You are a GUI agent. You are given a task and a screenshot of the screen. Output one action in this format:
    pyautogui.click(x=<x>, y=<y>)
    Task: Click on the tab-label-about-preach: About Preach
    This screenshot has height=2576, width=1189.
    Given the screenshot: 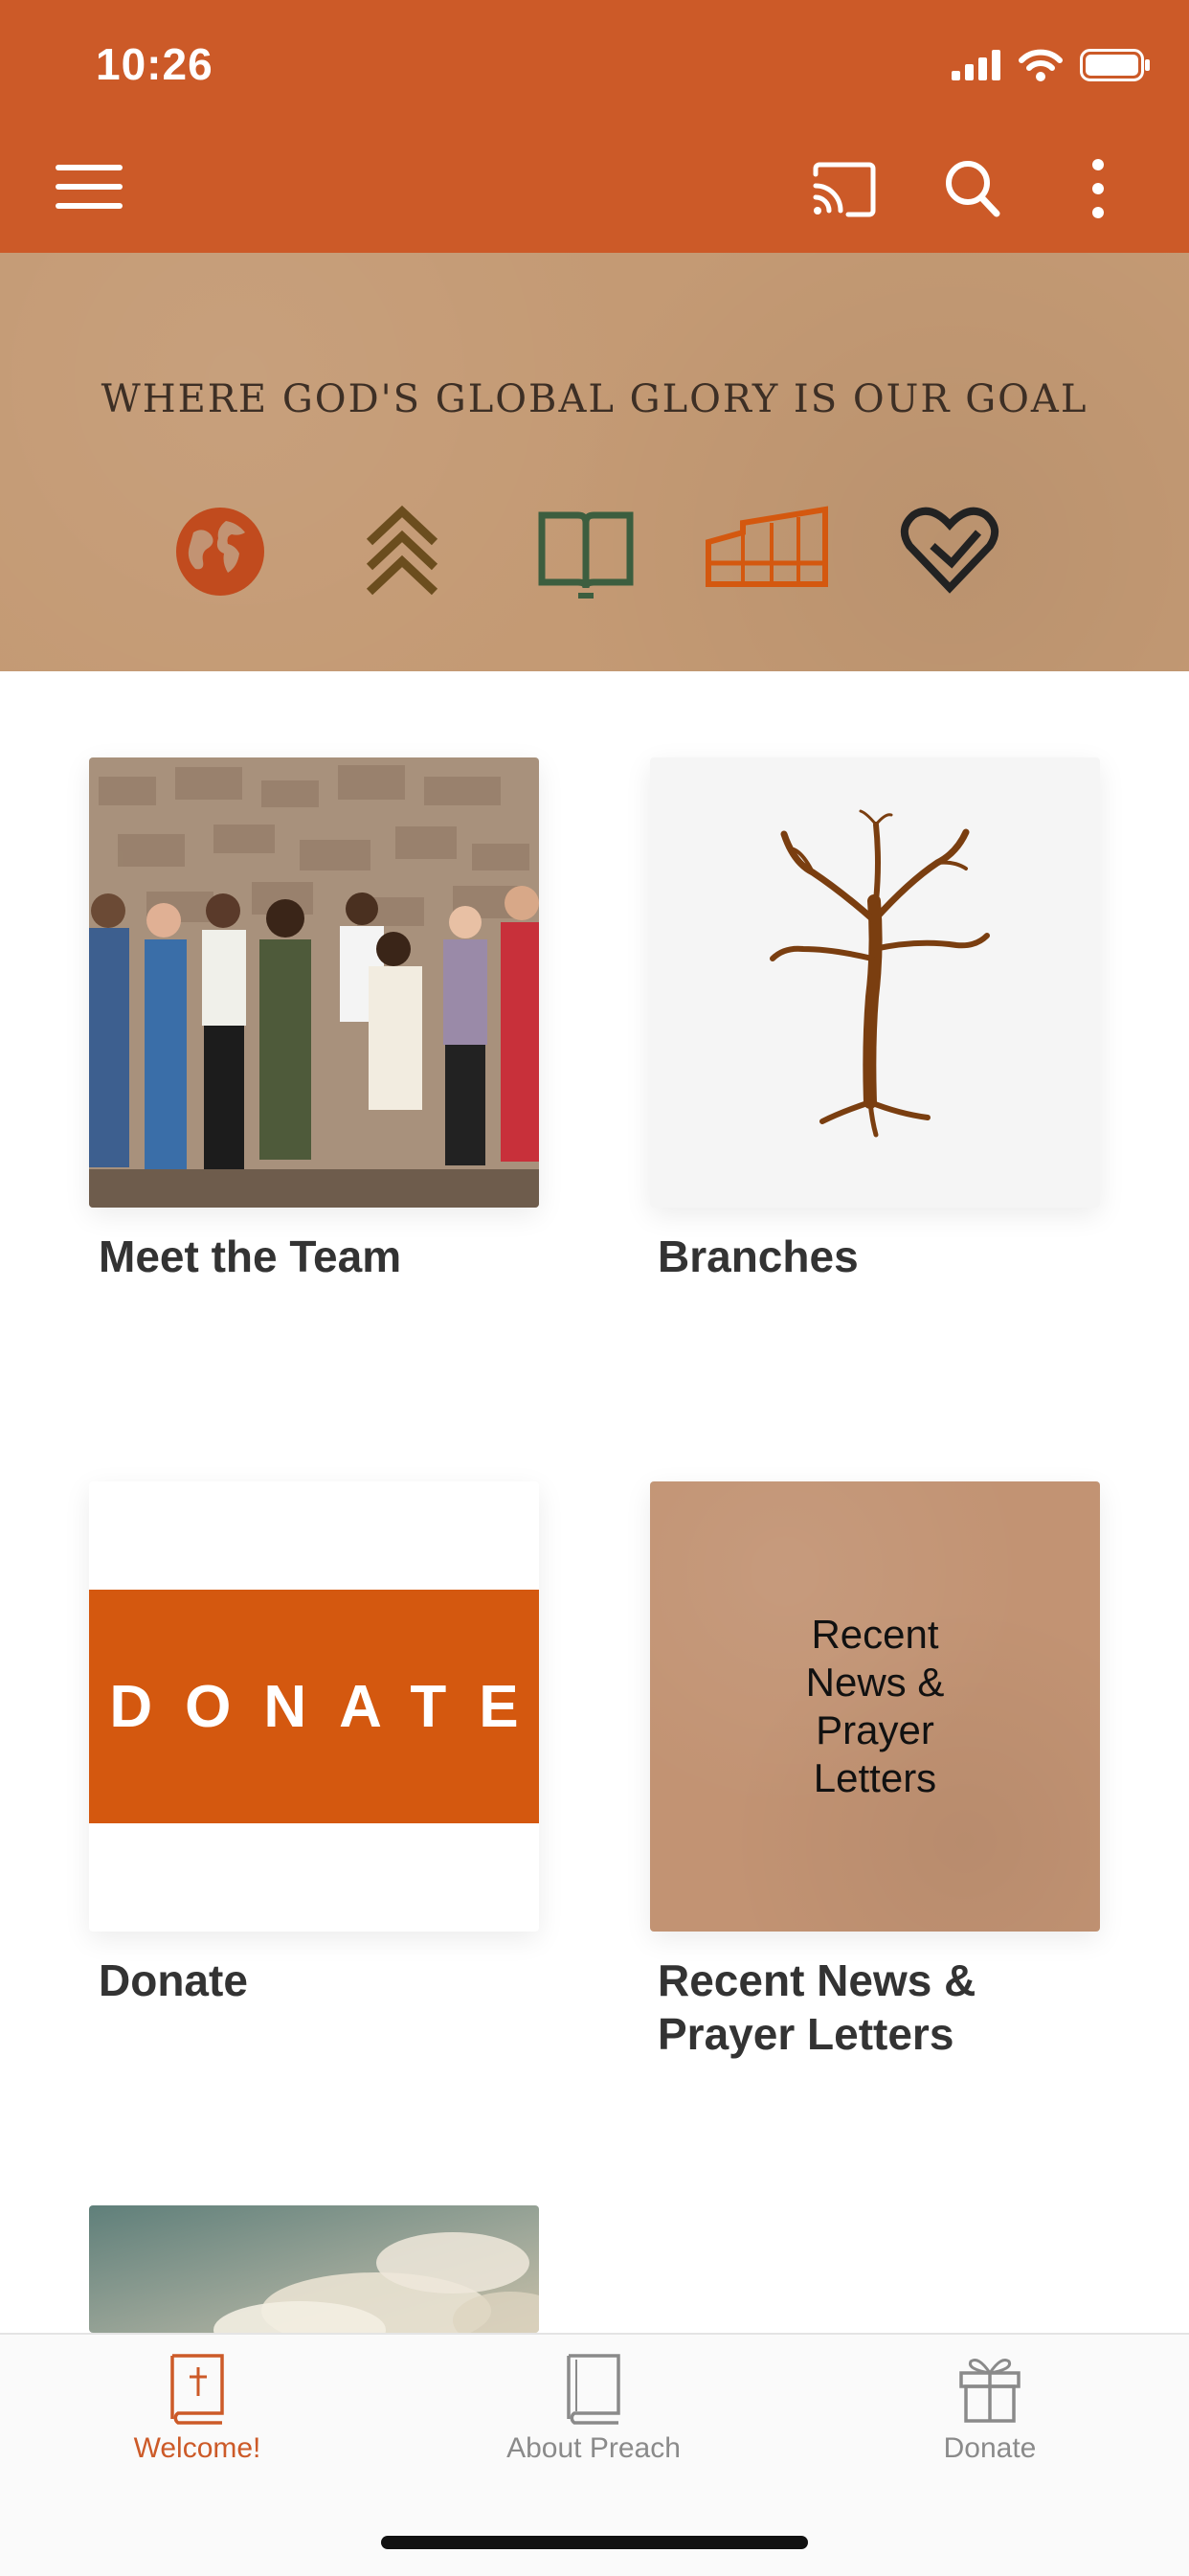 What is the action you would take?
    pyautogui.click(x=593, y=2448)
    